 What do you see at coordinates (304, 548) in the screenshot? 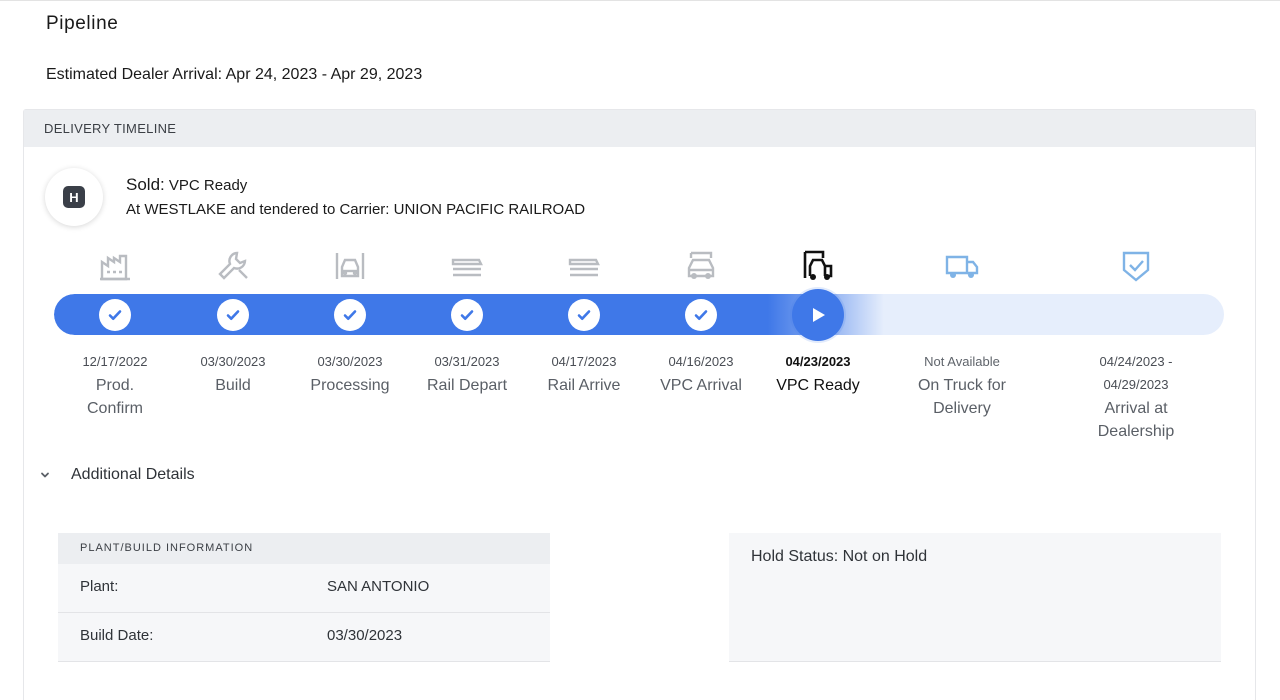
I see `plant-build-header: PLANT/BUILD INFORMATION` at bounding box center [304, 548].